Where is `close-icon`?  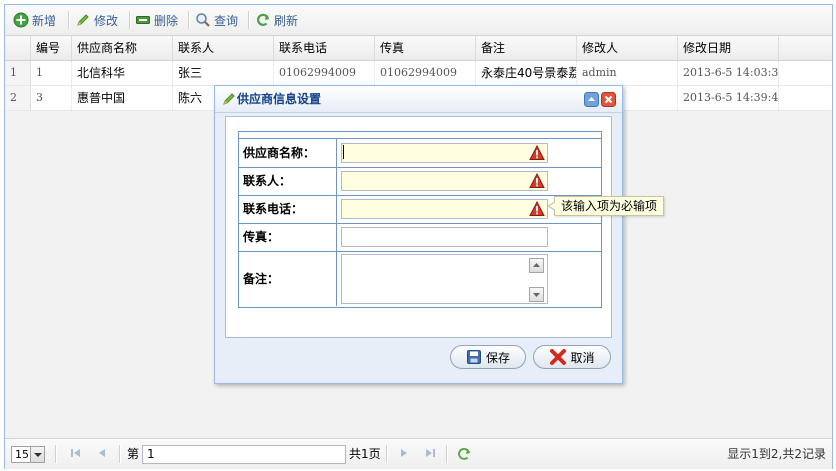 close-icon is located at coordinates (608, 99).